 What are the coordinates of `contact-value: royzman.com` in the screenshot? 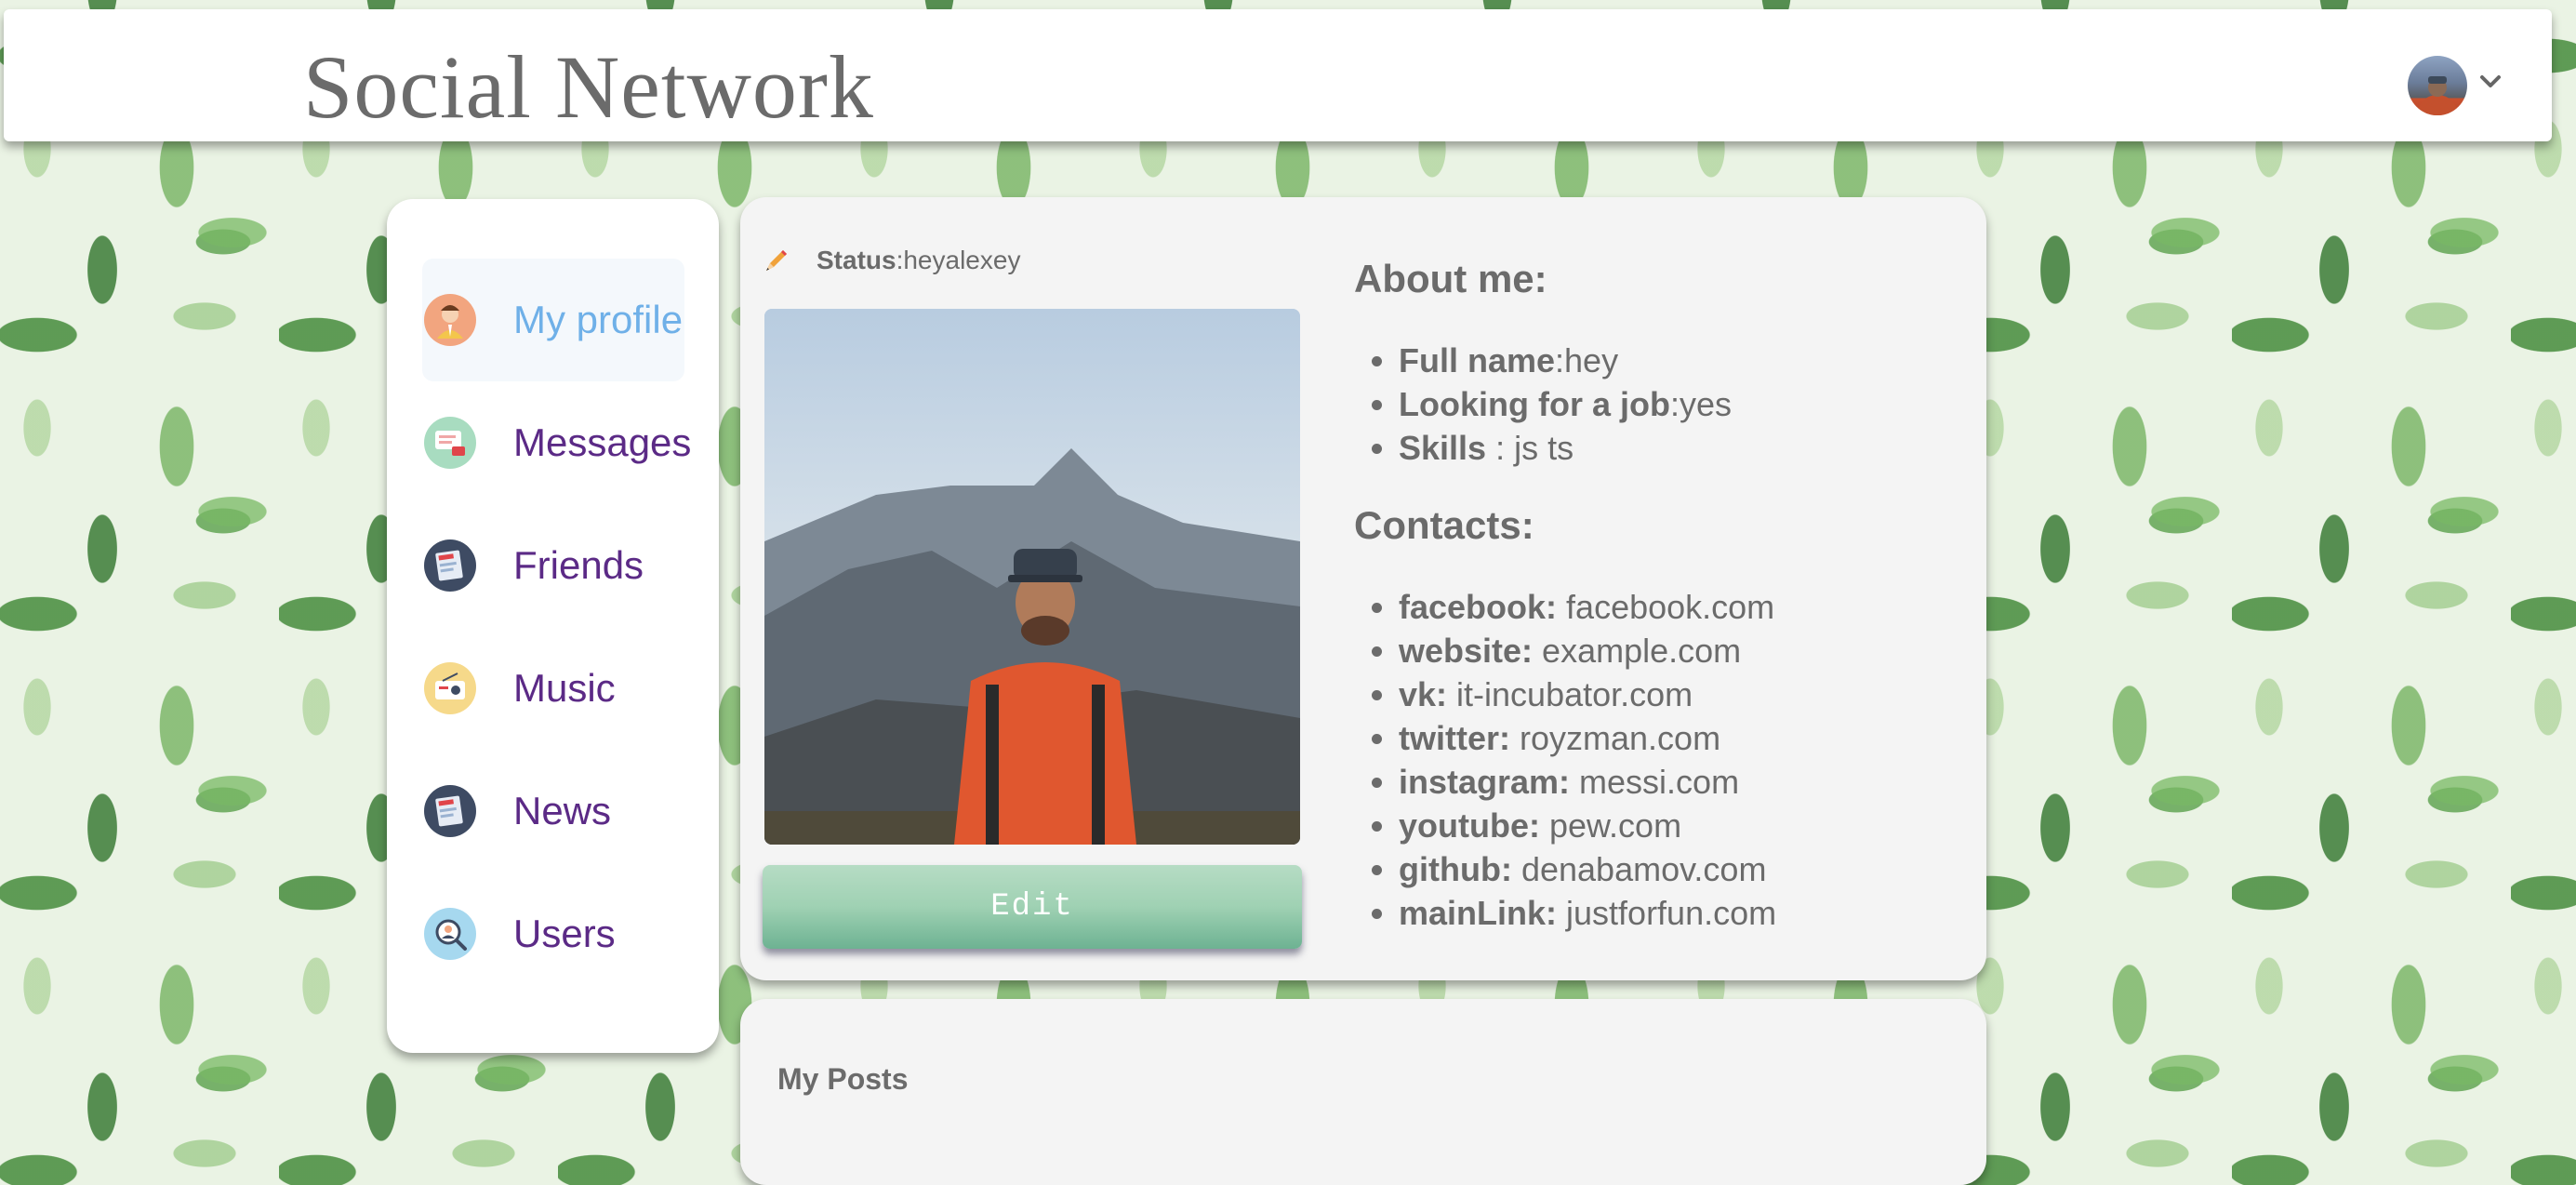 It's located at (1615, 738).